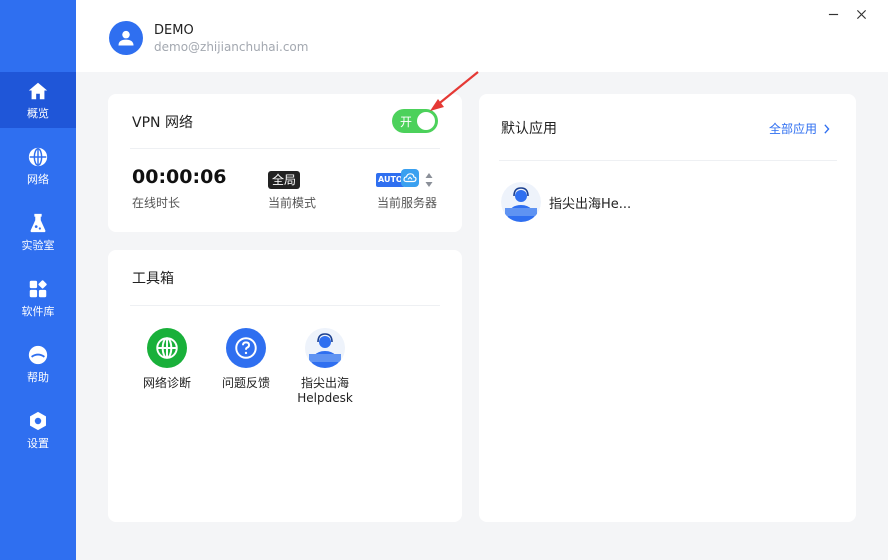 This screenshot has width=888, height=560. I want to click on server-cloud-icon, so click(410, 178).